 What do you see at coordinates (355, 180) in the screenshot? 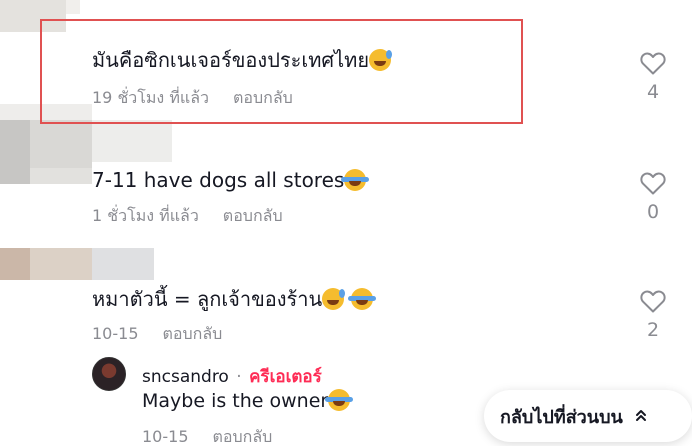
I see `rolling-laugh-emoji-icon` at bounding box center [355, 180].